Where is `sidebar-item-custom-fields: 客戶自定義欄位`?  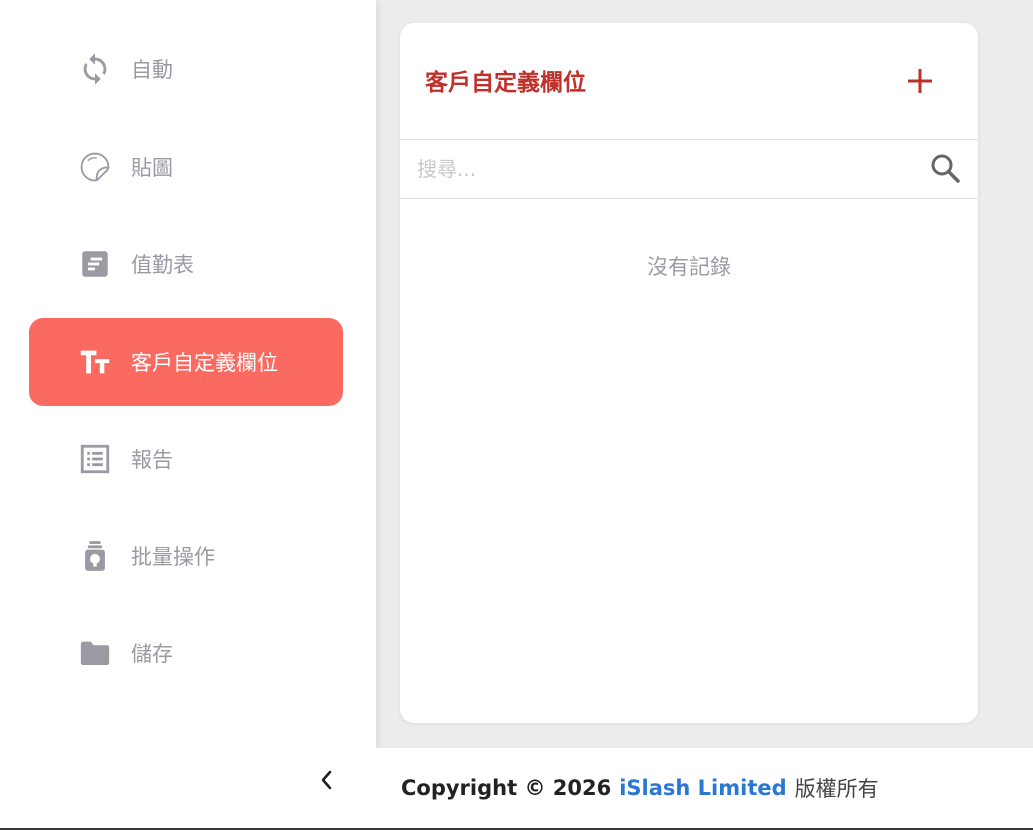 sidebar-item-custom-fields: 客戶自定義欄位 is located at coordinates (186, 362).